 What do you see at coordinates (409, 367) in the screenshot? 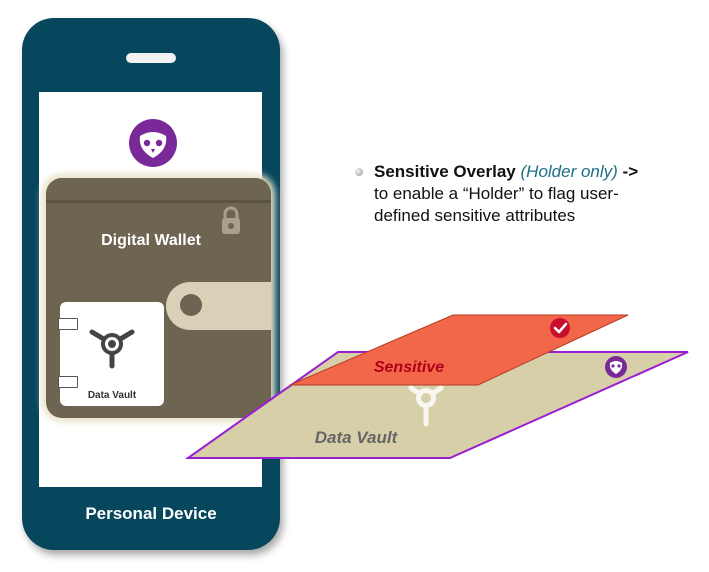
I see `sensitive-layer-label: Sensitive` at bounding box center [409, 367].